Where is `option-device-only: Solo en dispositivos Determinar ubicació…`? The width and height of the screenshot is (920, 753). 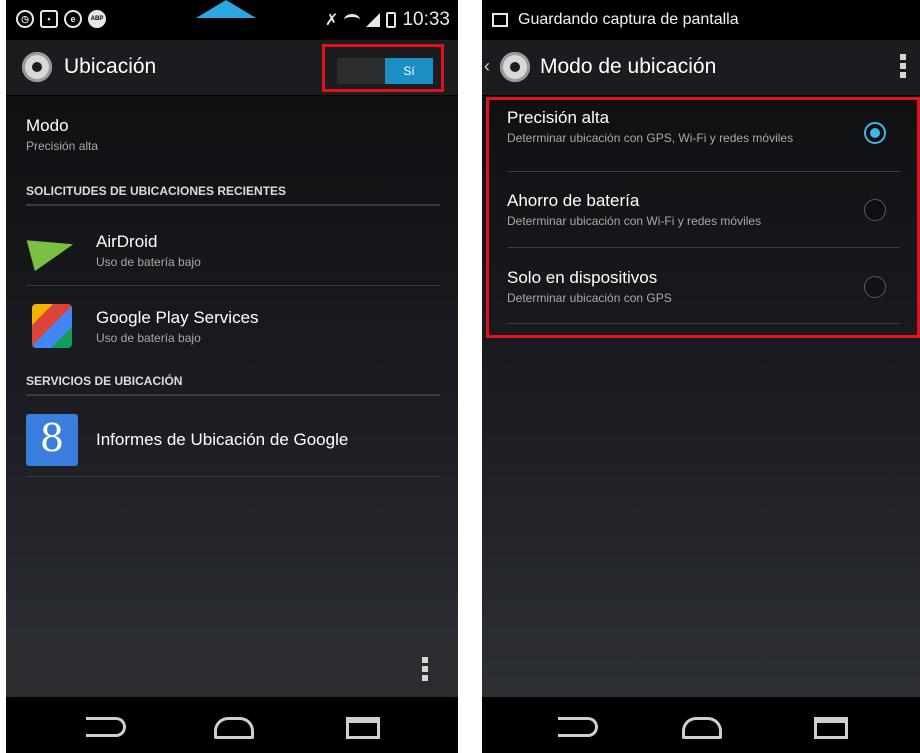 option-device-only: Solo en dispositivos Determinar ubicació… is located at coordinates (703, 286).